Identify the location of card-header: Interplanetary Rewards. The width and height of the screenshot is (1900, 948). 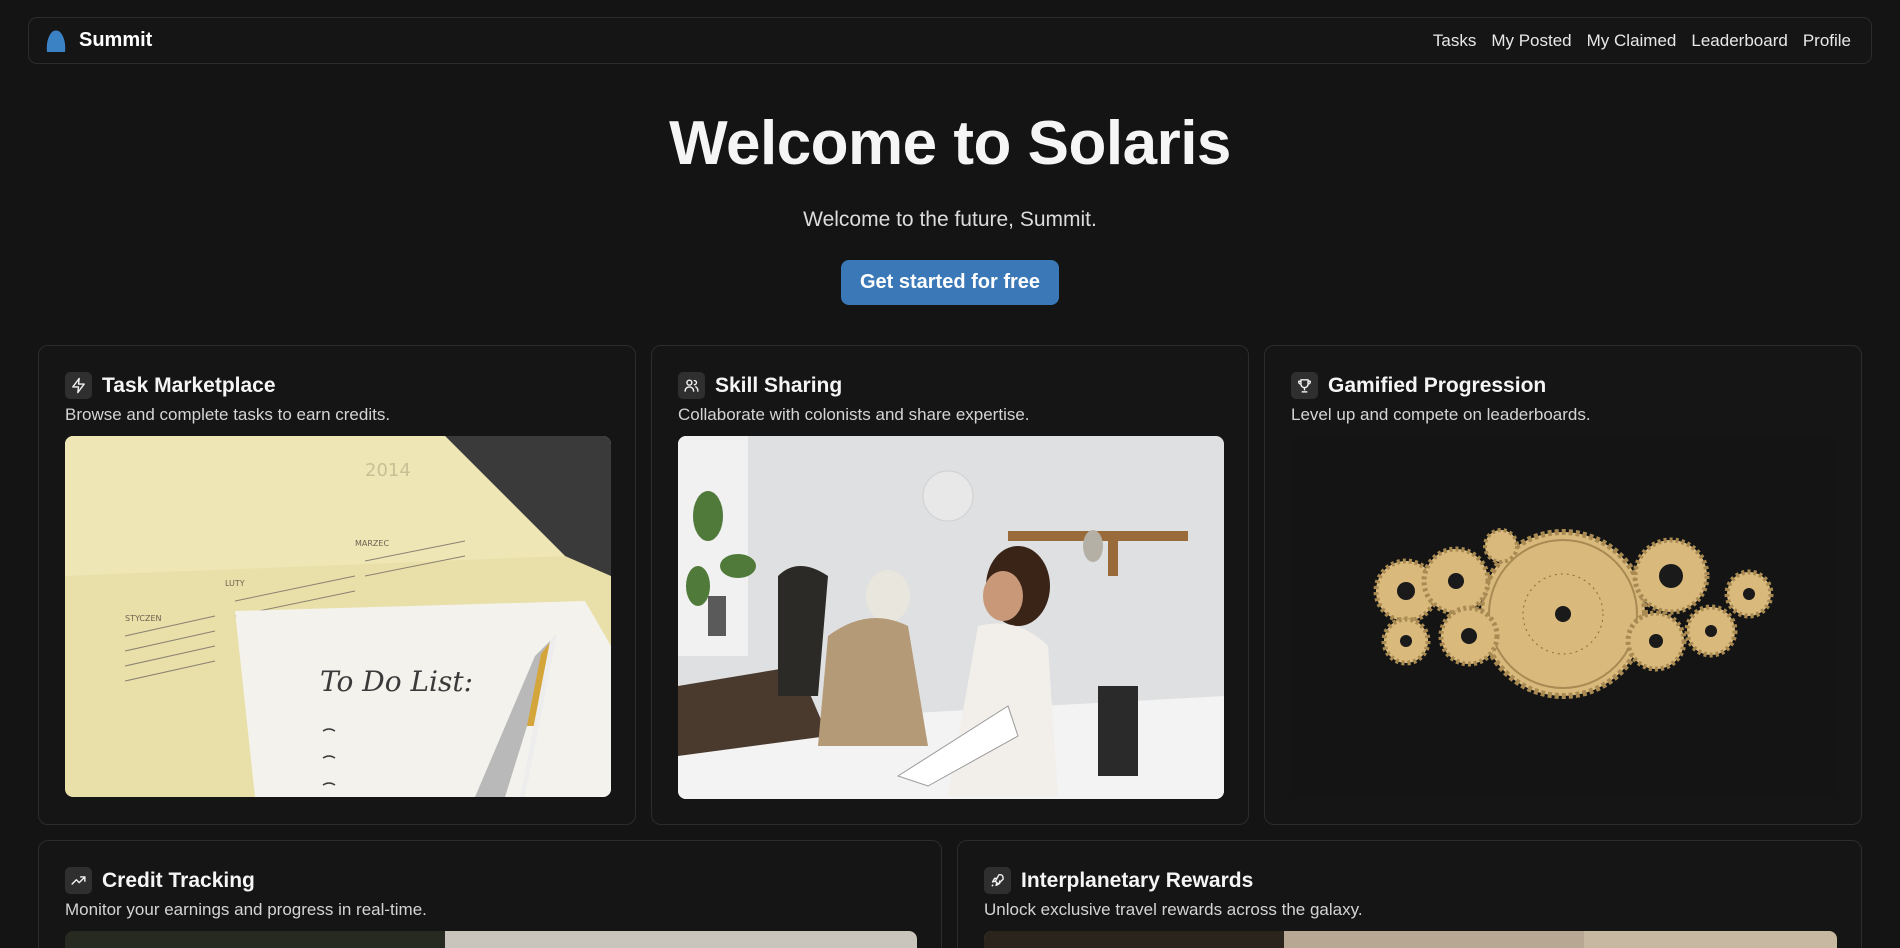
(1118, 880).